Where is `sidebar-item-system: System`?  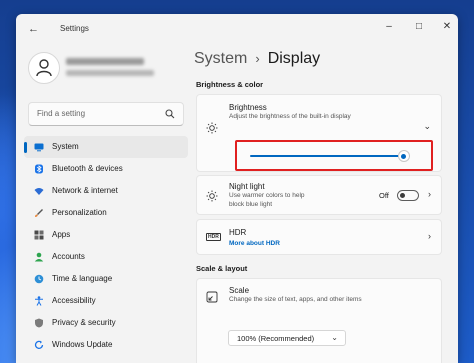 sidebar-item-system: System is located at coordinates (106, 147).